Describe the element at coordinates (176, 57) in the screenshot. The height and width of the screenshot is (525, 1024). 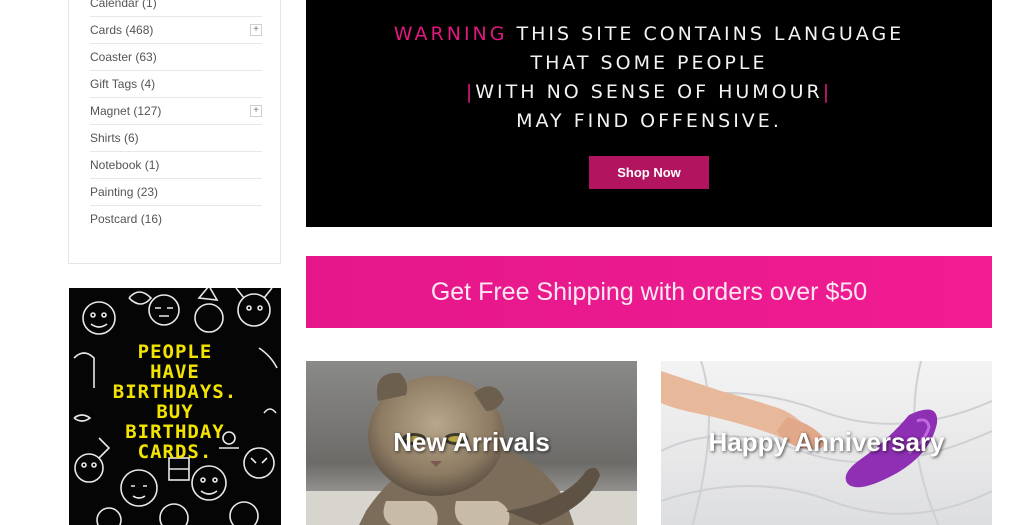
I see `category-item-coaster: Coaster (63)` at that location.